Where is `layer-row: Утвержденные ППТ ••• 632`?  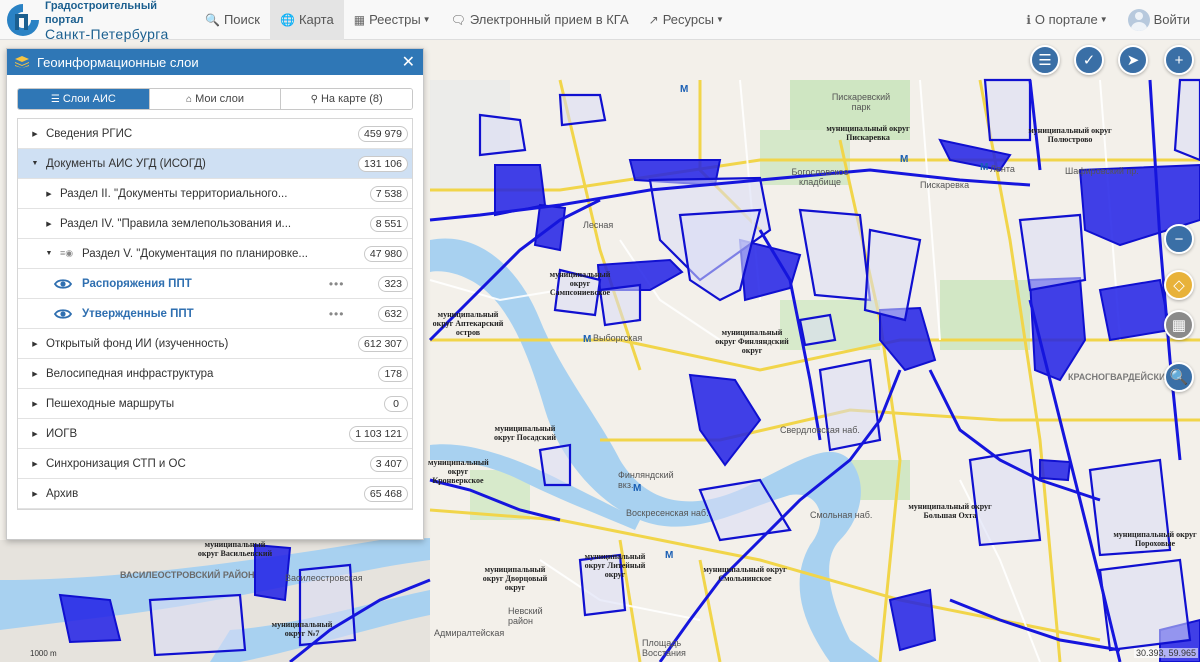 layer-row: Утвержденные ППТ ••• 632 is located at coordinates (215, 314).